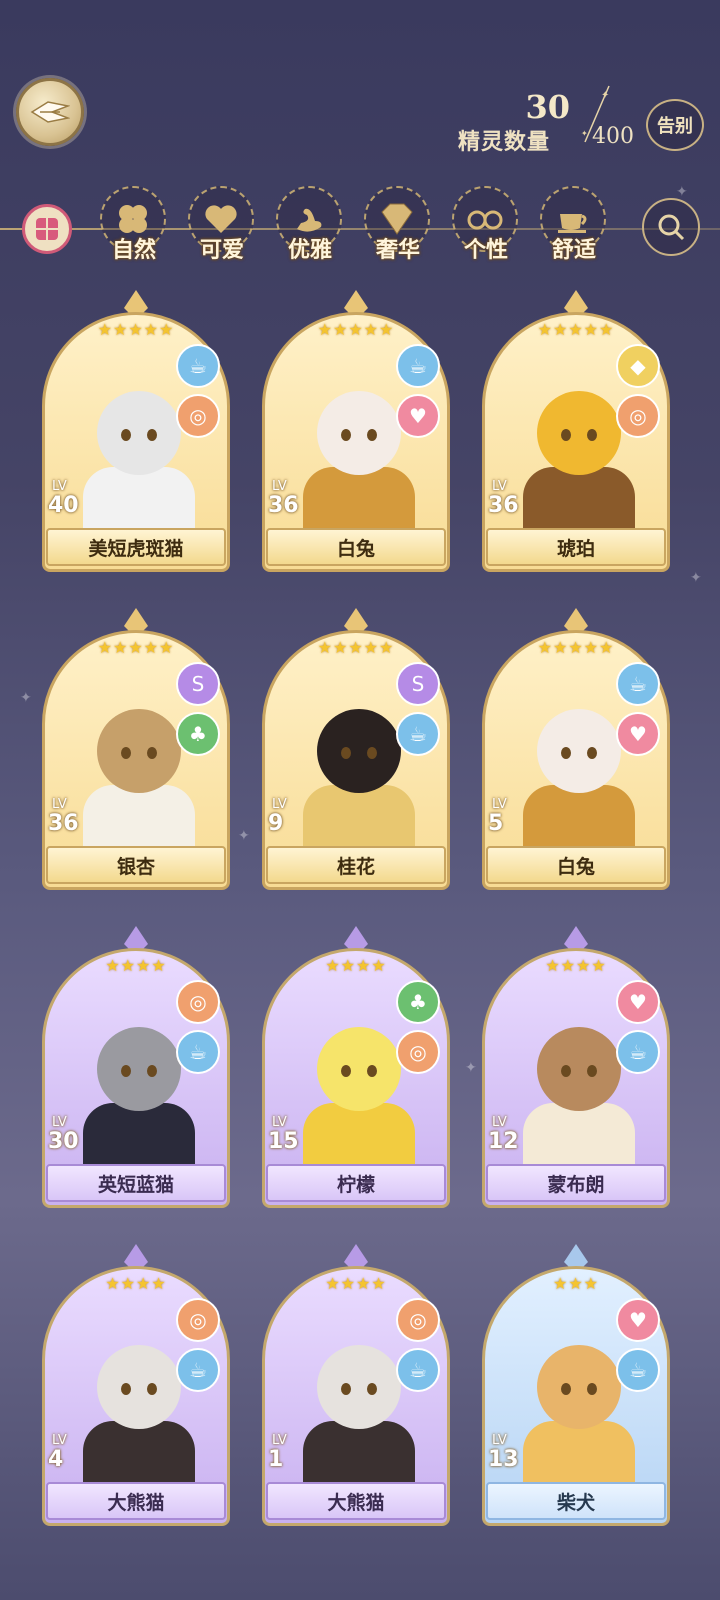 Image resolution: width=720 pixels, height=1600 pixels. Describe the element at coordinates (277, 1453) in the screenshot. I see `level-badge: LV 1` at that location.